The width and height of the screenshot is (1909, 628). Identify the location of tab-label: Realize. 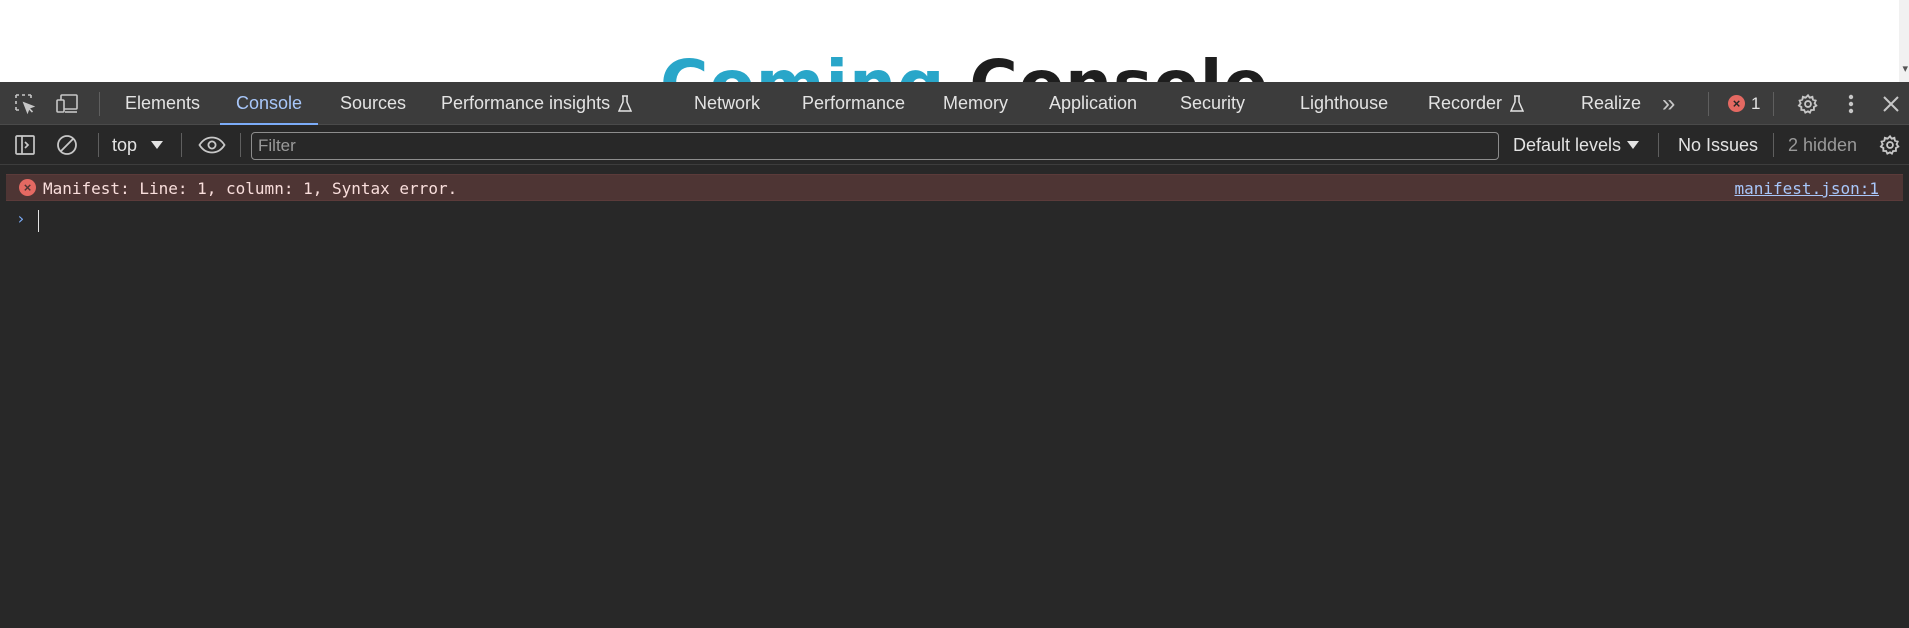
(1611, 103).